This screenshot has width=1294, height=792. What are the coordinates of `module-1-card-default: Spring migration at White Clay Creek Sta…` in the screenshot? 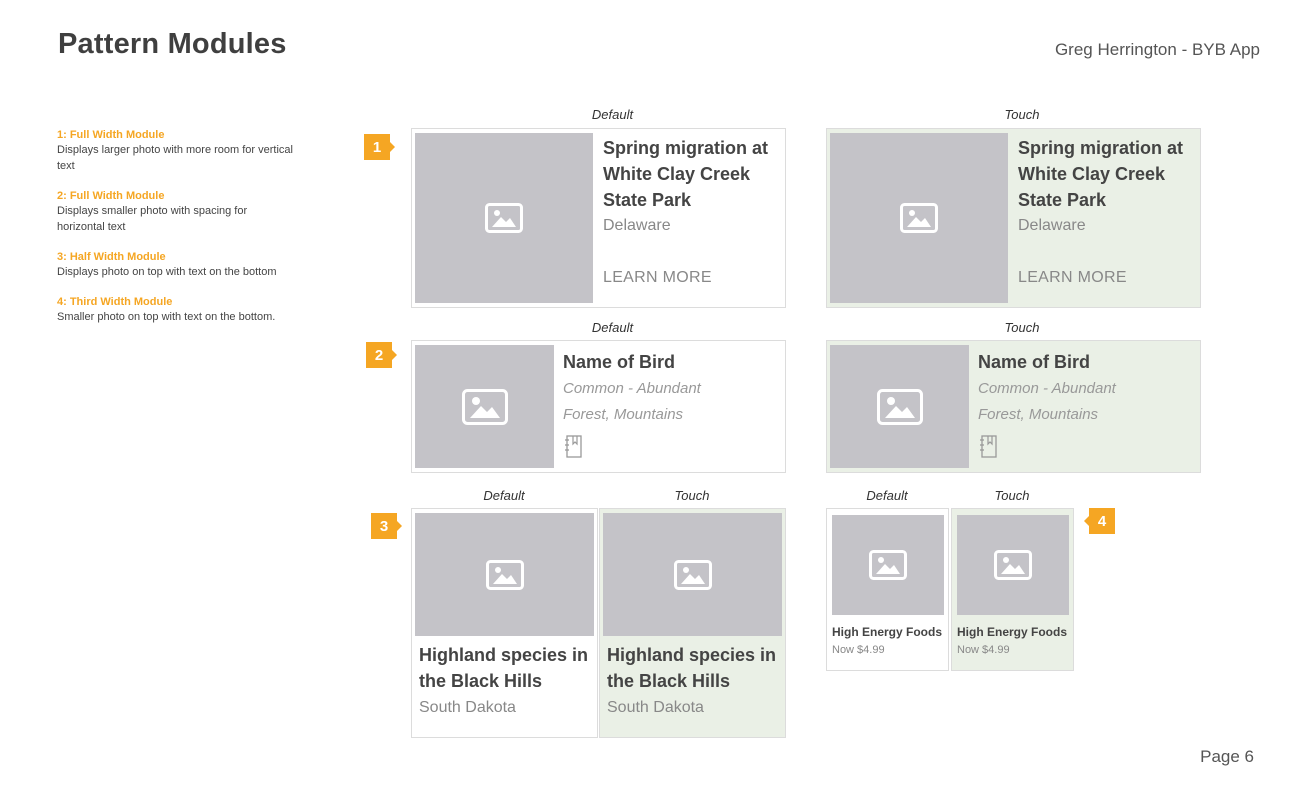 It's located at (598, 218).